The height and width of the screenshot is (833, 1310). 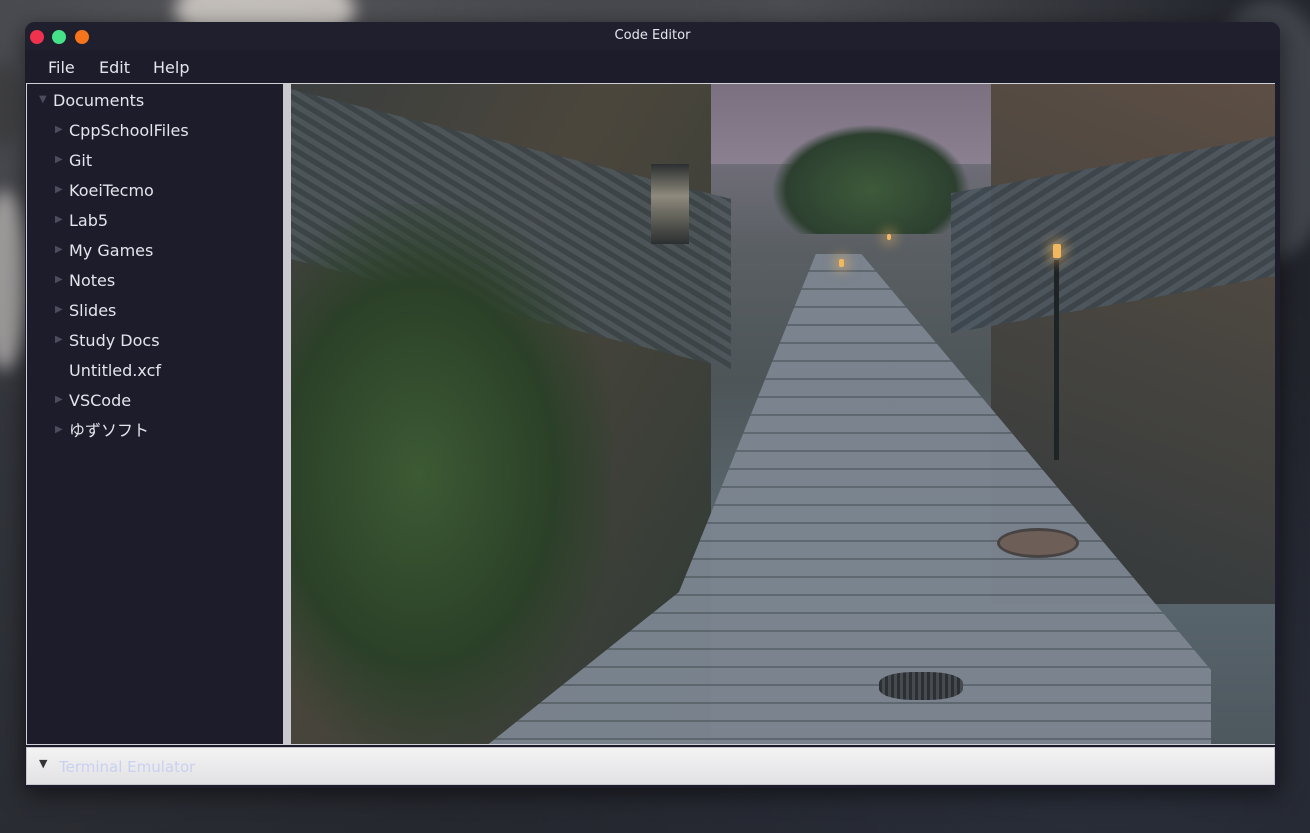 I want to click on tree-item: ▶ VSCode, so click(x=93, y=401).